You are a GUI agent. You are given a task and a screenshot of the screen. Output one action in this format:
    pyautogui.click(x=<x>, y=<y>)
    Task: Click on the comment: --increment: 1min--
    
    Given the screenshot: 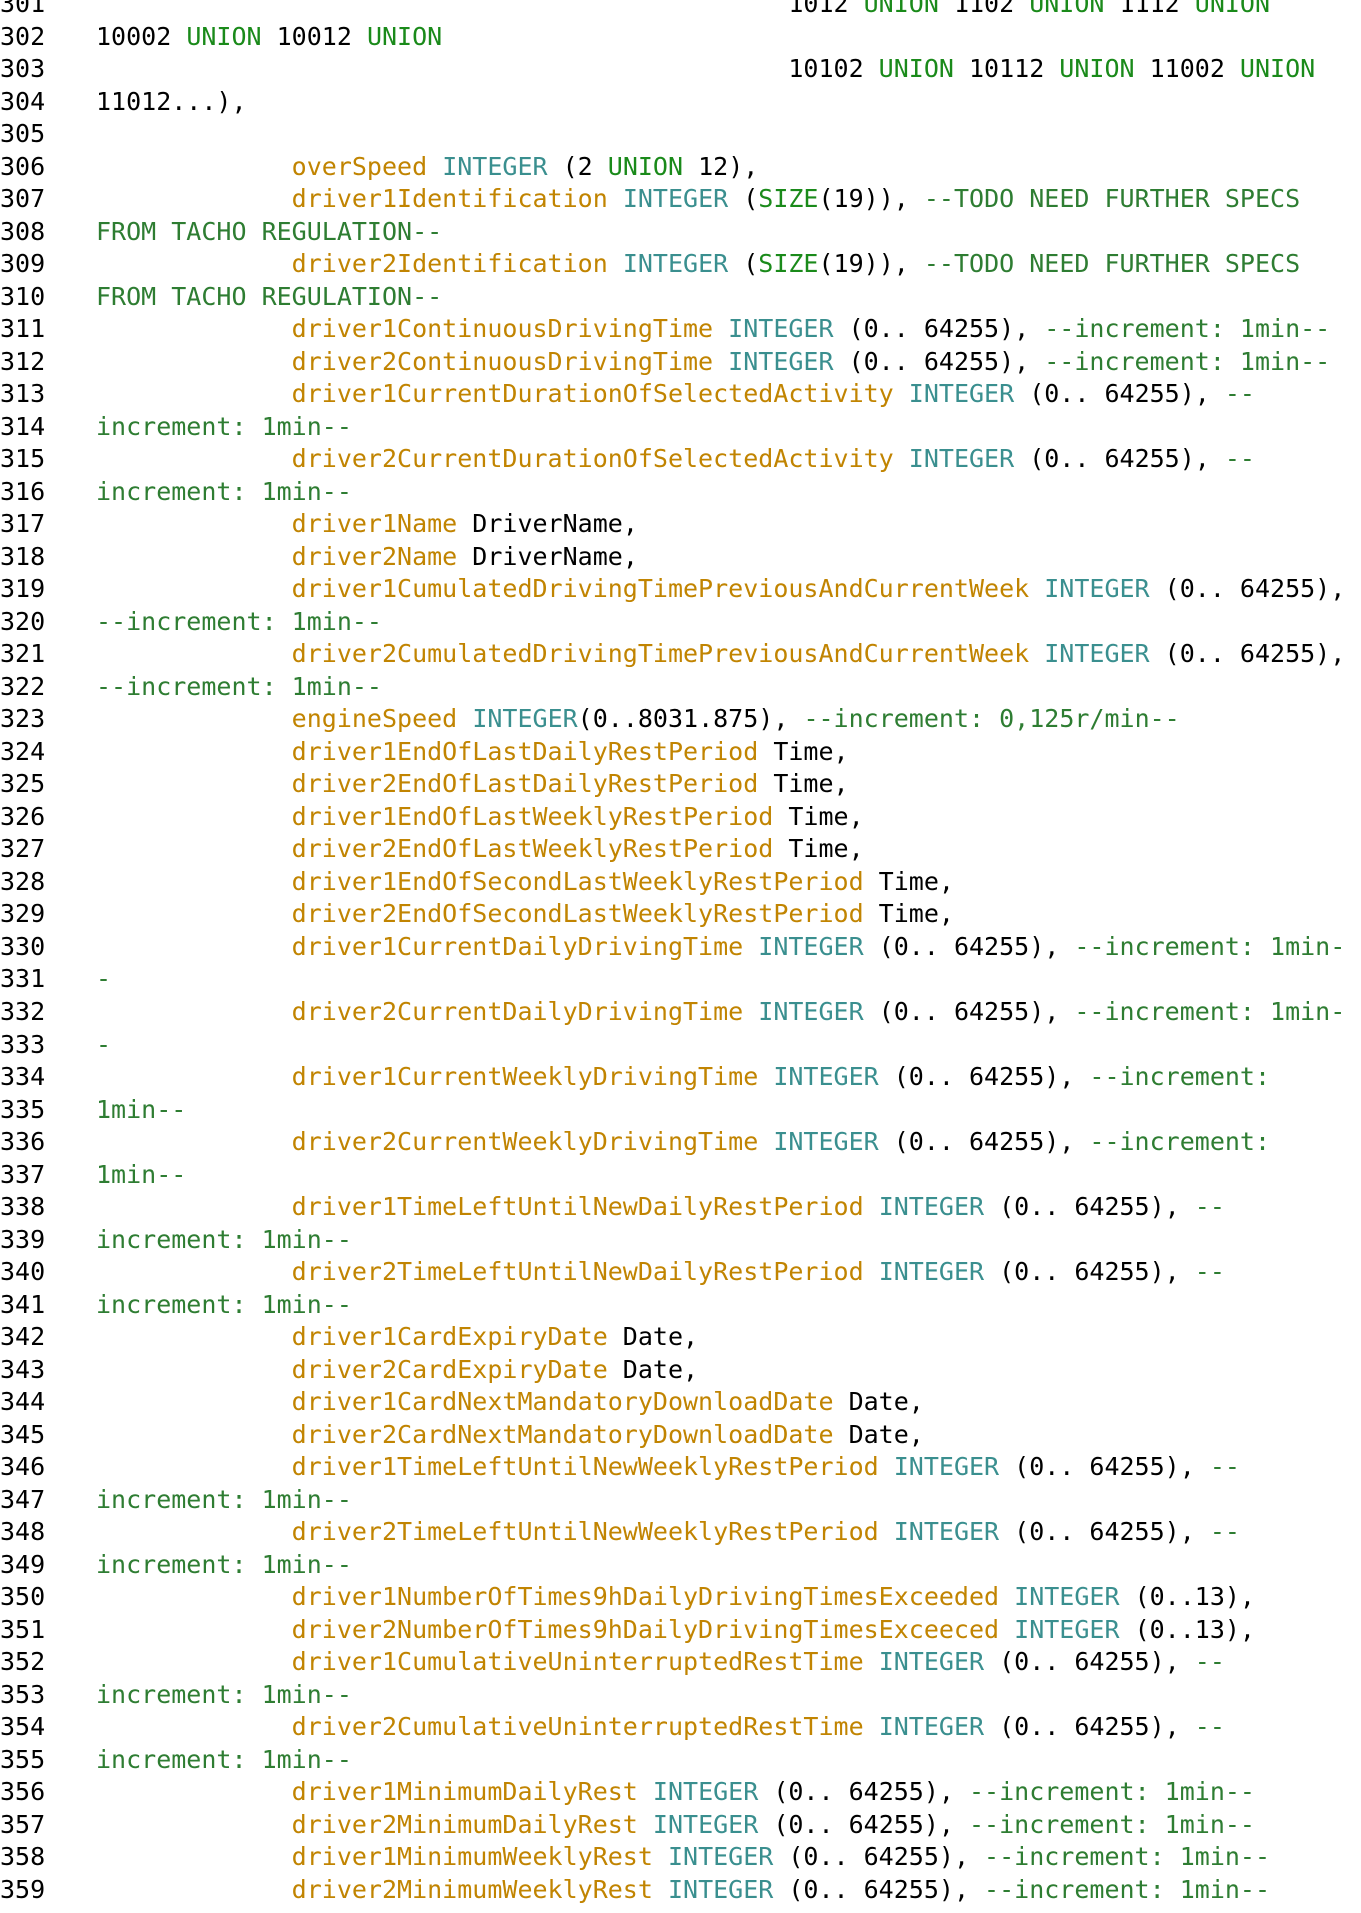 What is the action you would take?
    pyautogui.click(x=1127, y=1857)
    